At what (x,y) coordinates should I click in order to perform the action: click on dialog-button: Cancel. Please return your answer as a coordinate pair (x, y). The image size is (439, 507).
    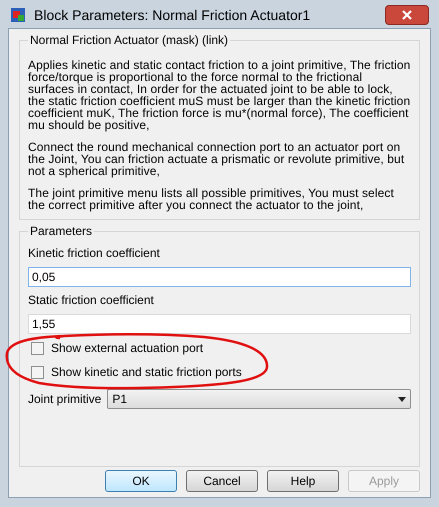
    Looking at the image, I should click on (222, 481).